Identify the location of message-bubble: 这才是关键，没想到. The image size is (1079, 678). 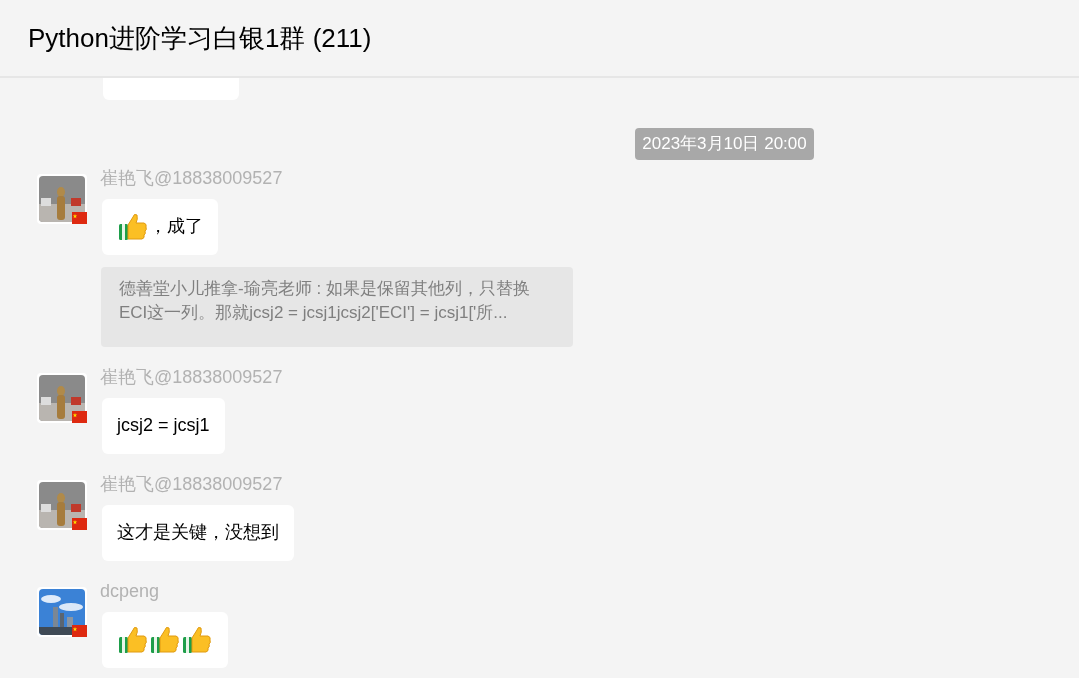
(198, 532).